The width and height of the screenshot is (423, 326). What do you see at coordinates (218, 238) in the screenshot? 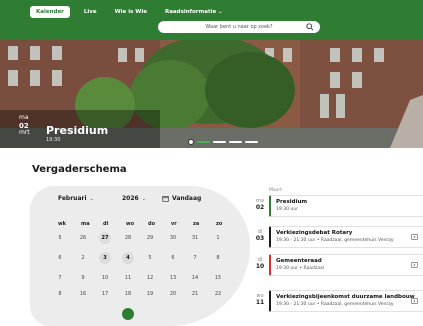
I see `calendar-day: 1` at bounding box center [218, 238].